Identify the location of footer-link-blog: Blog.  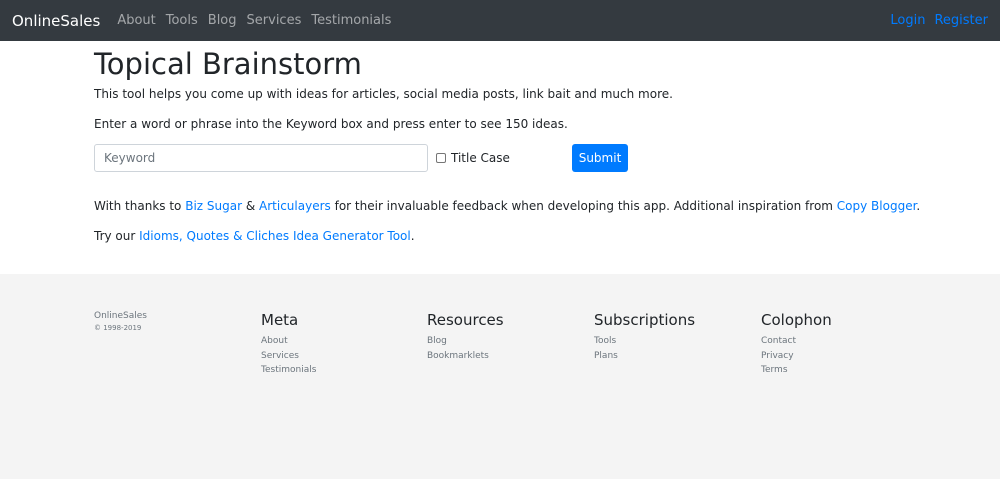
(465, 341).